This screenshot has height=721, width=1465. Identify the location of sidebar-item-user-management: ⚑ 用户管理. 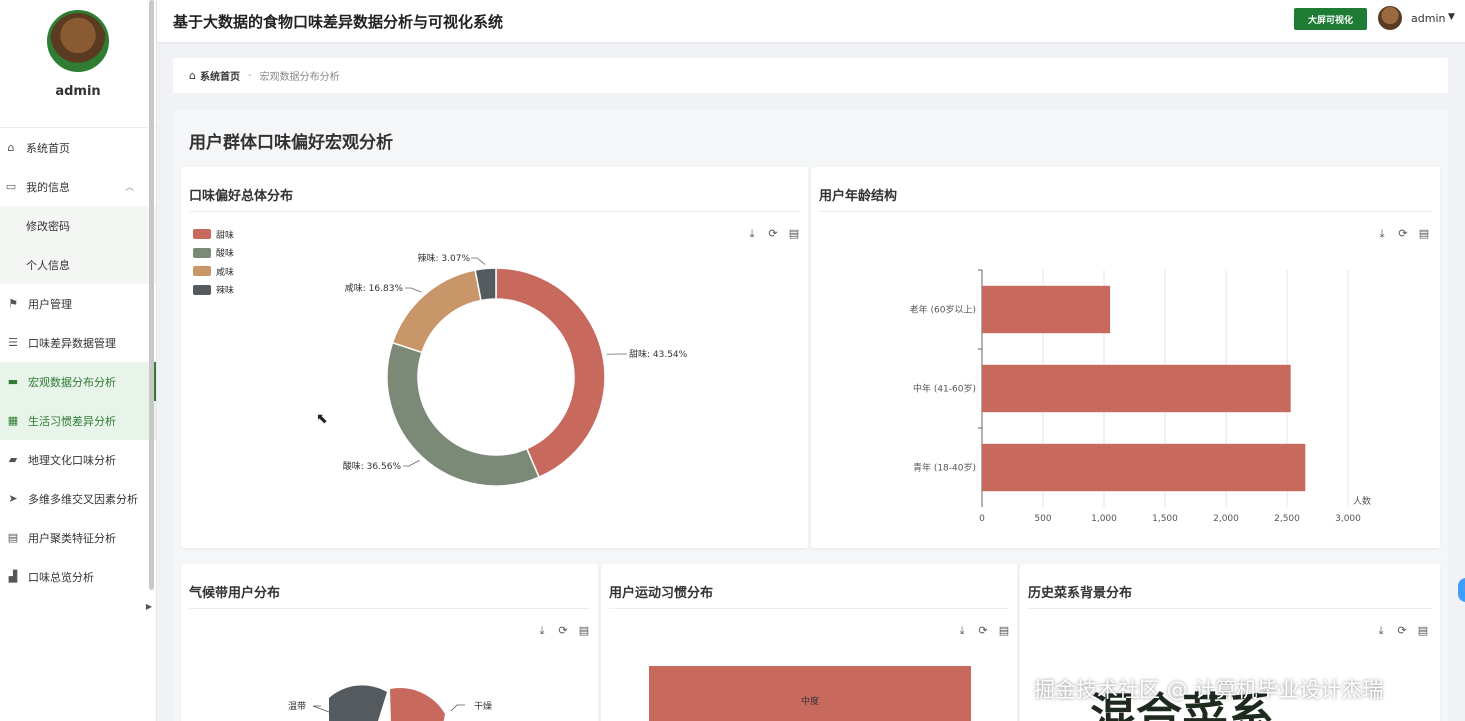
(78, 303).